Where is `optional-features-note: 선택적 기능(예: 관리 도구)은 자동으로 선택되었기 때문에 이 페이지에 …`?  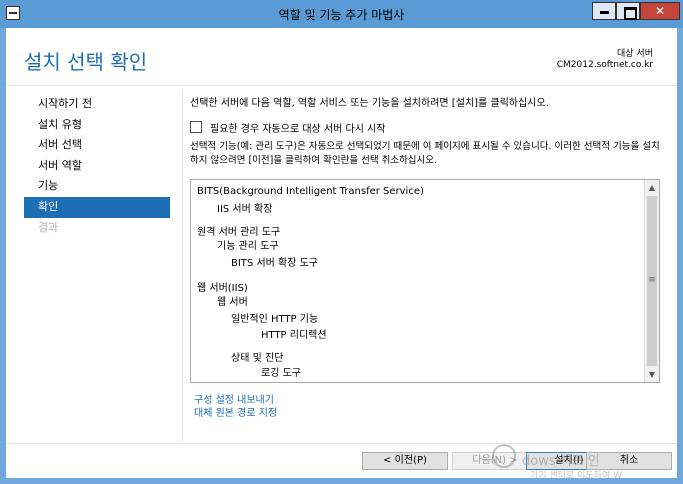
optional-features-note: 선택적 기능(예: 관리 도구)은 자동으로 선택되었기 때문에 이 페이지에 … is located at coordinates (425, 153).